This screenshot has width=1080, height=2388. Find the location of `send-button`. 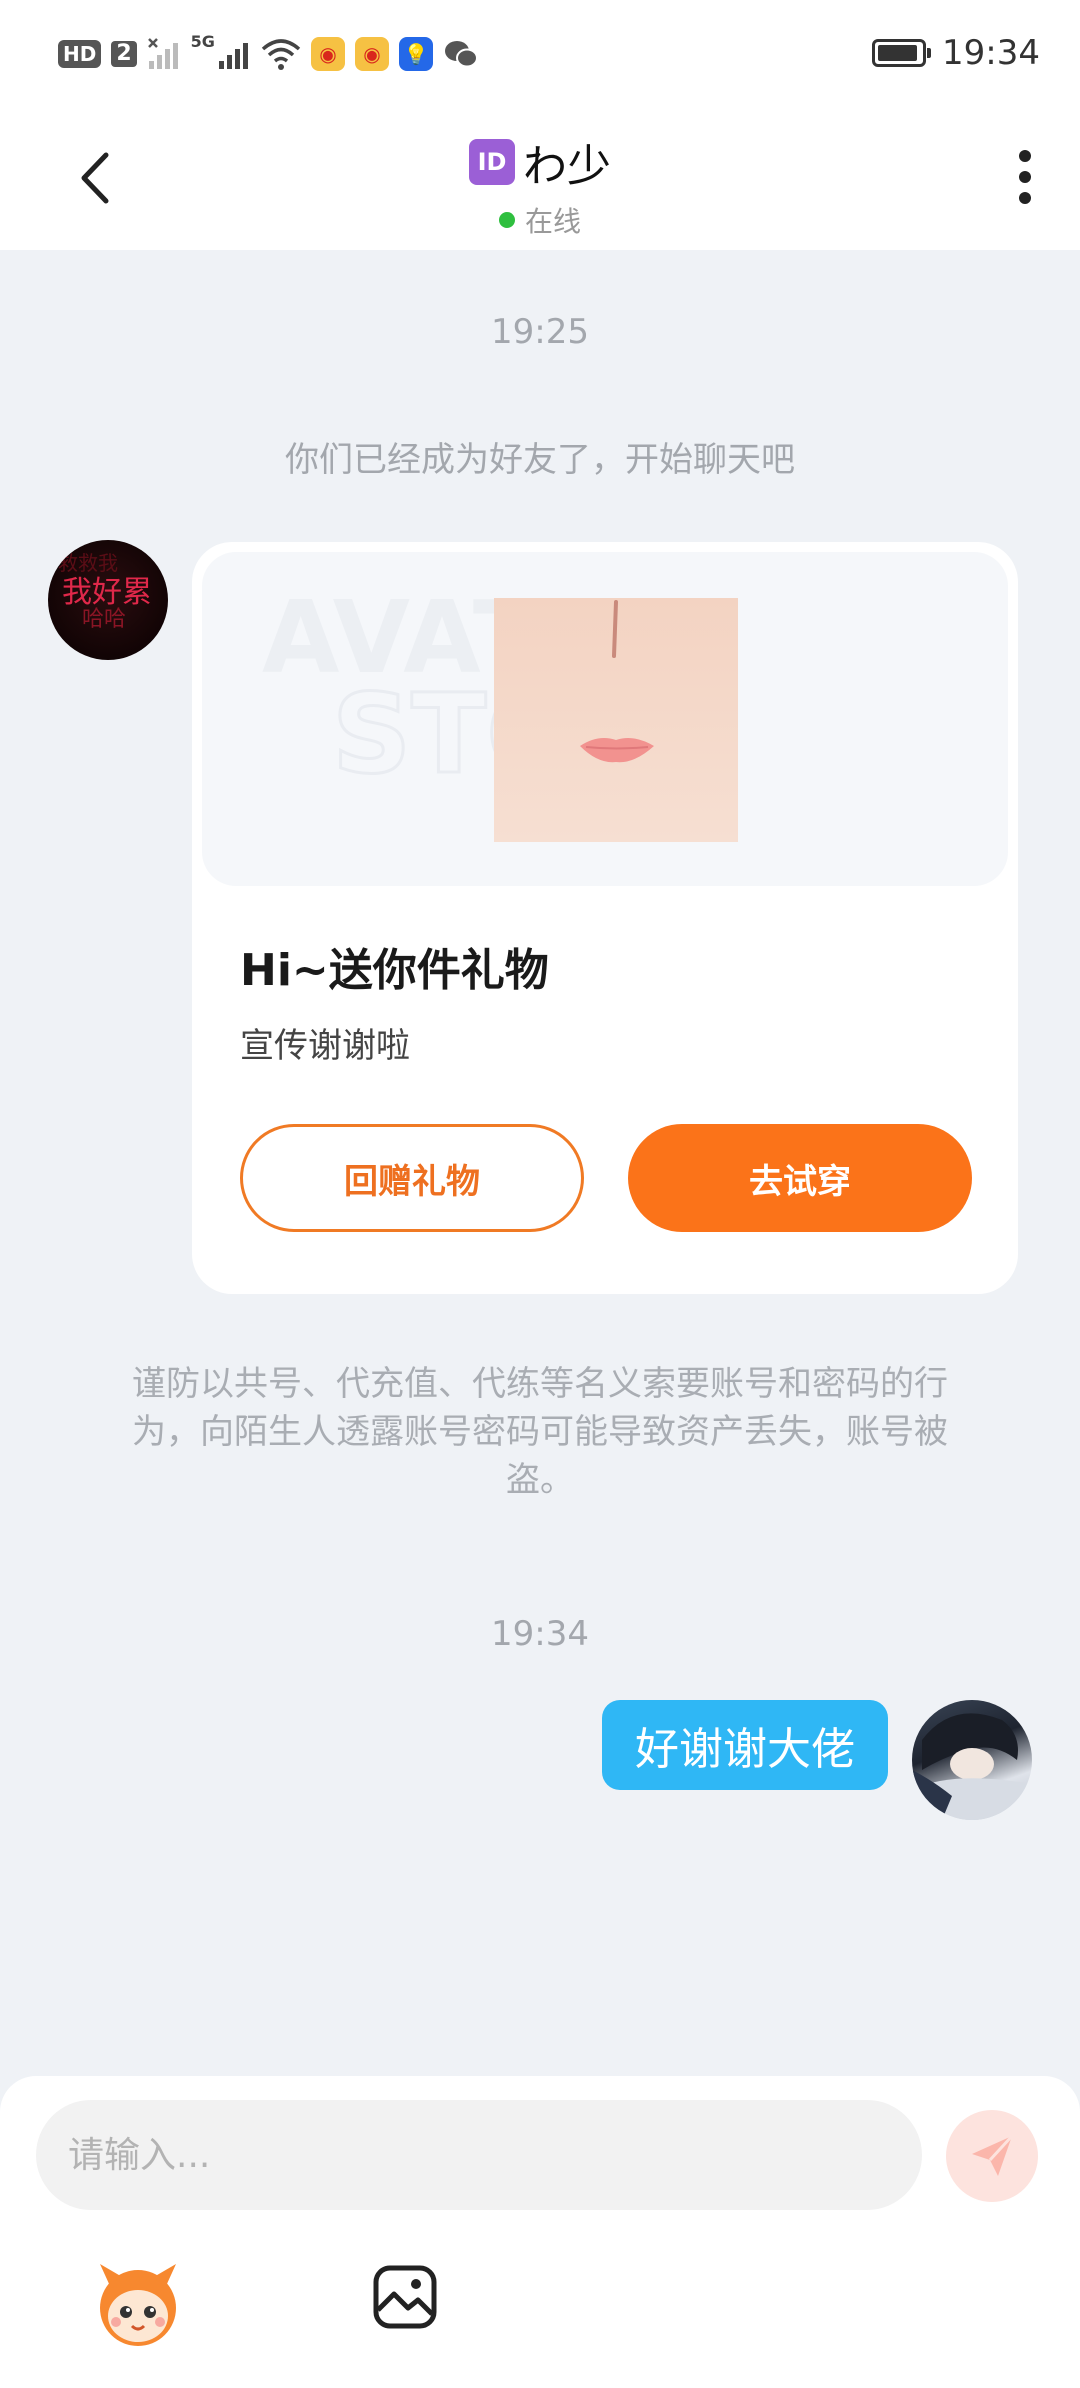

send-button is located at coordinates (992, 2156).